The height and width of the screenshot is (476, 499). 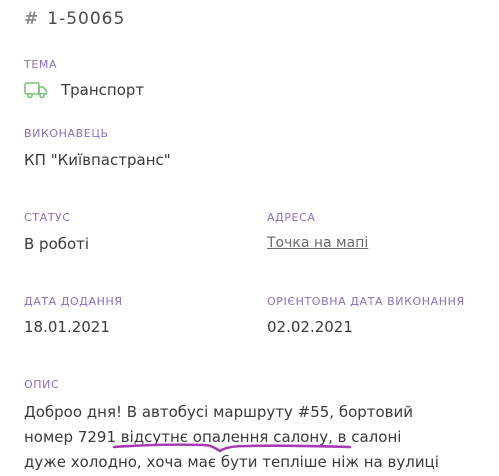 I want to click on due-date-value: 02.02.2021, so click(x=310, y=327).